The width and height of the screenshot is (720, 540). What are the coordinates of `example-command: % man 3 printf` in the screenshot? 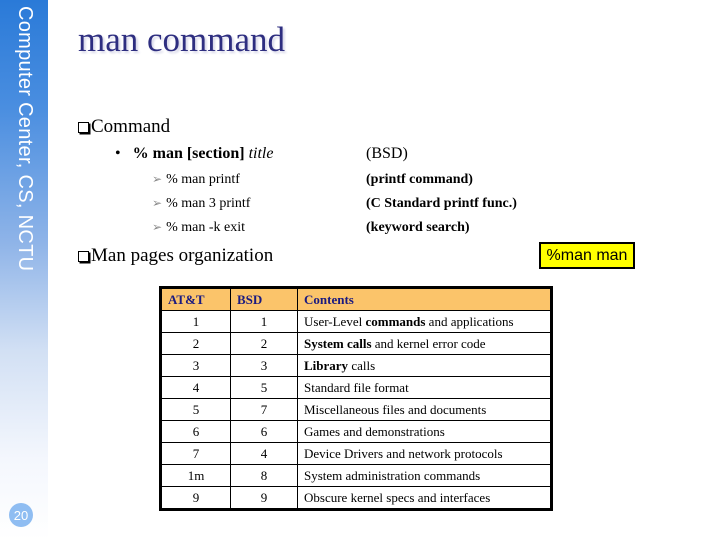 It's located at (208, 203).